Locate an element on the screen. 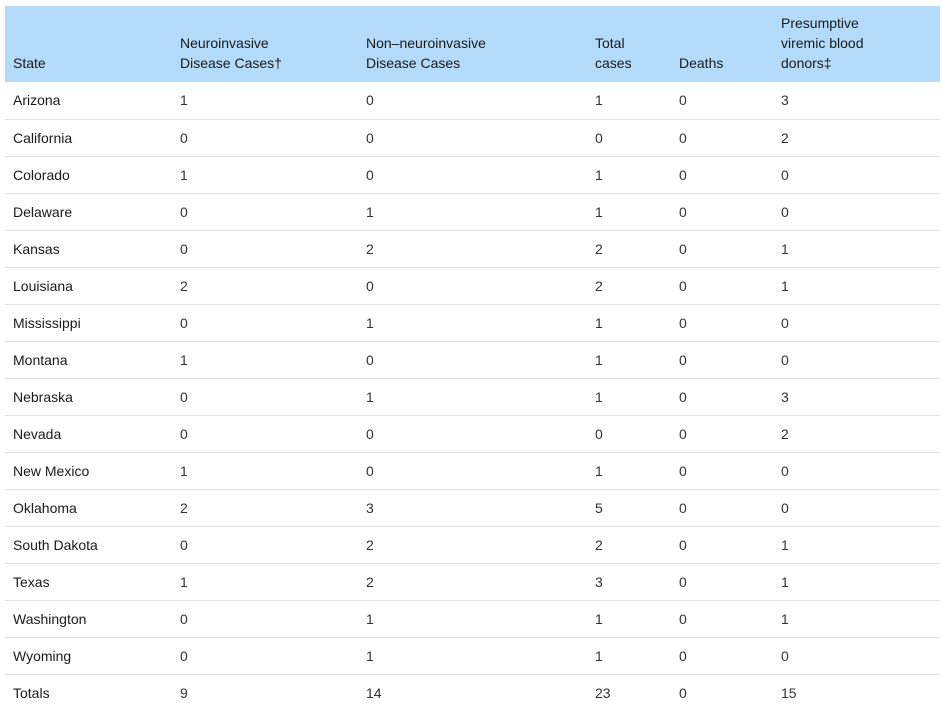 This screenshot has width=941, height=715. cell-total-cases: 3 is located at coordinates (599, 581).